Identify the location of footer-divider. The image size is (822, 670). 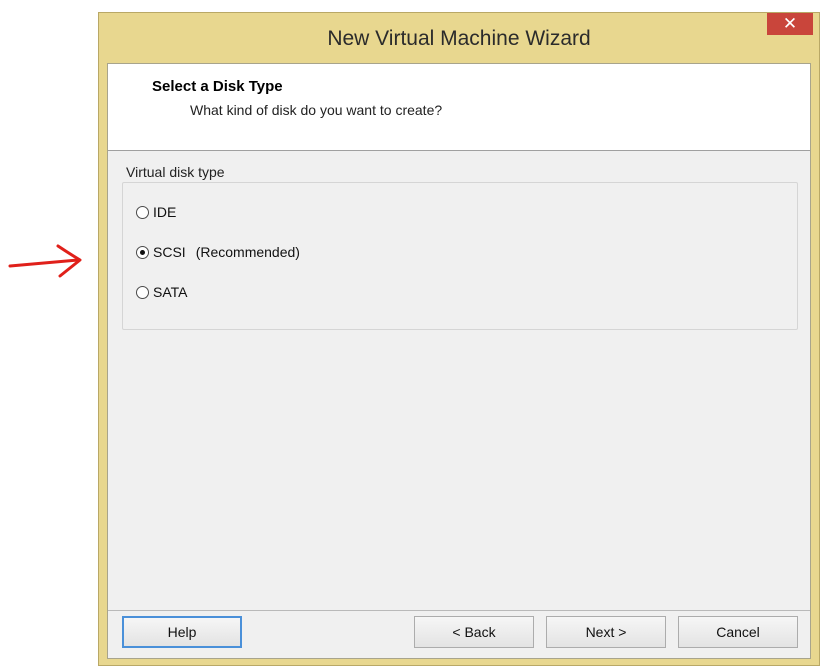
(459, 610).